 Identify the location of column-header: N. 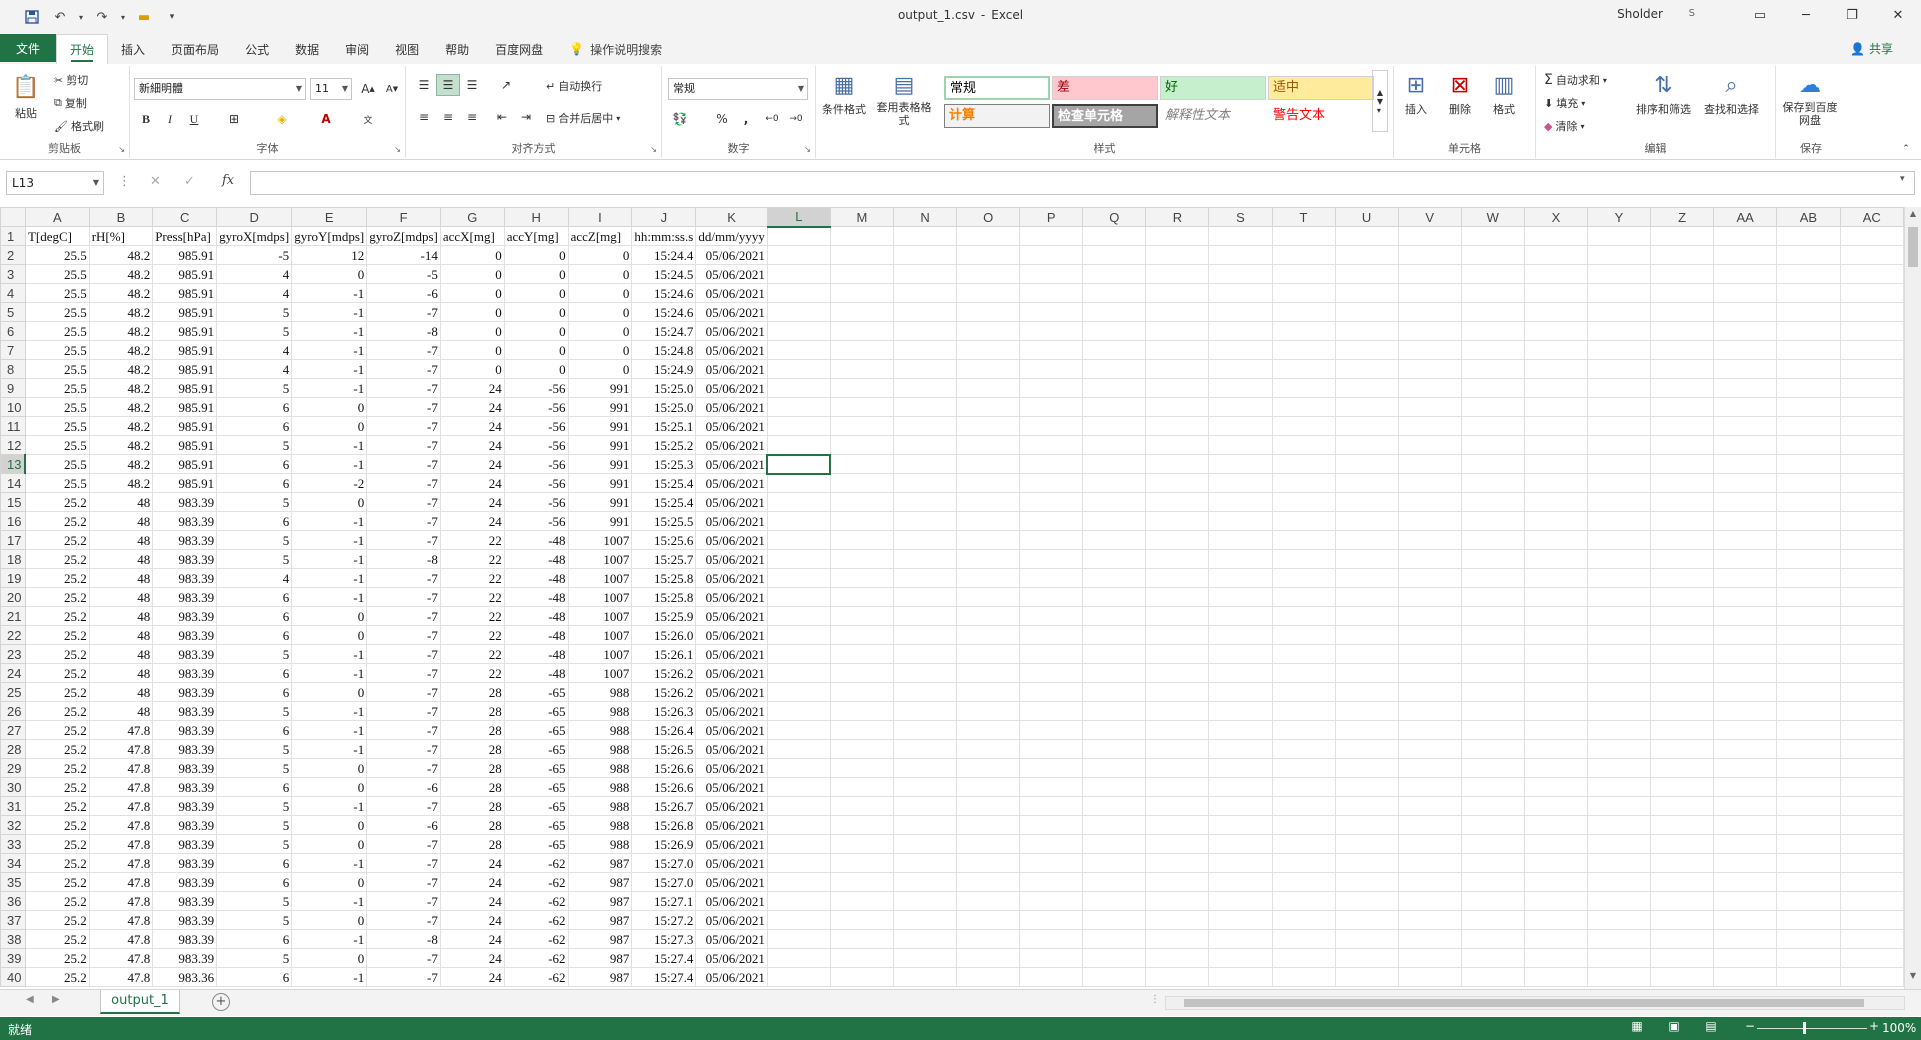
(925, 217).